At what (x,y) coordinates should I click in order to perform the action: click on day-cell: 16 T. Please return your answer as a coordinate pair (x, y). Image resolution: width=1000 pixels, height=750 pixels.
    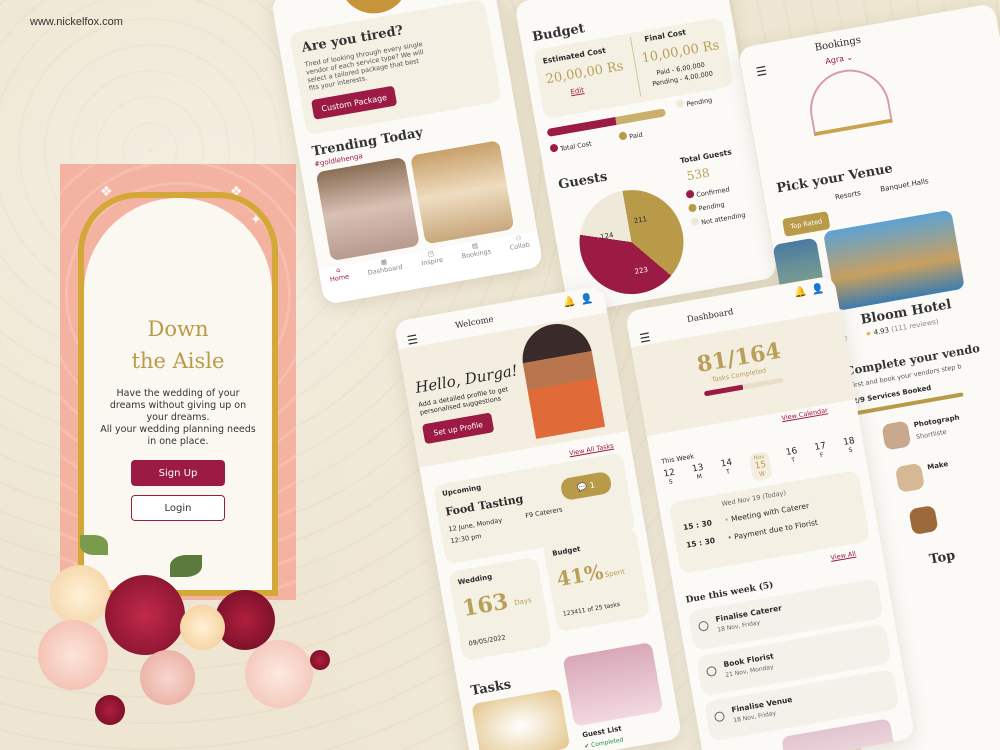
    Looking at the image, I should click on (793, 460).